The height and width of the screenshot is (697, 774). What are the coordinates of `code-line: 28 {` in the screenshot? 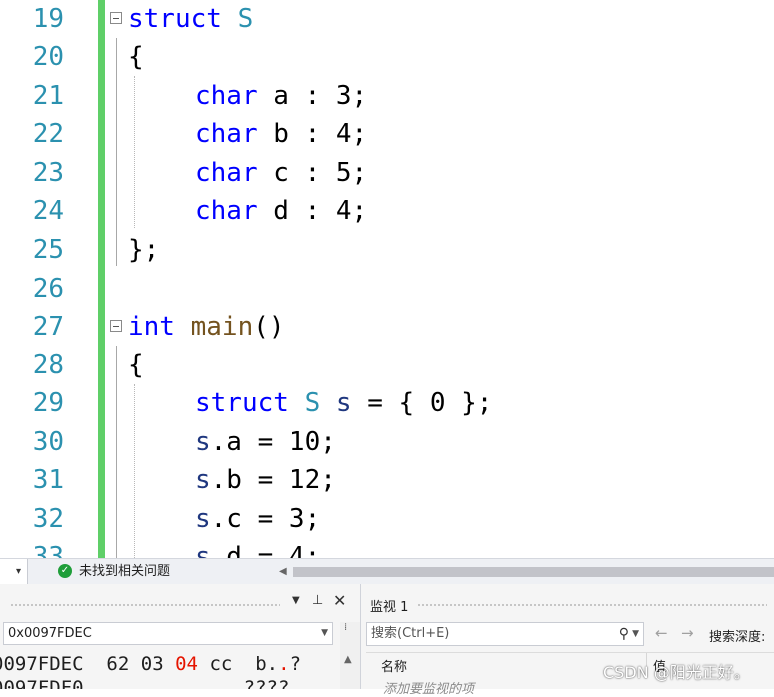 It's located at (387, 365).